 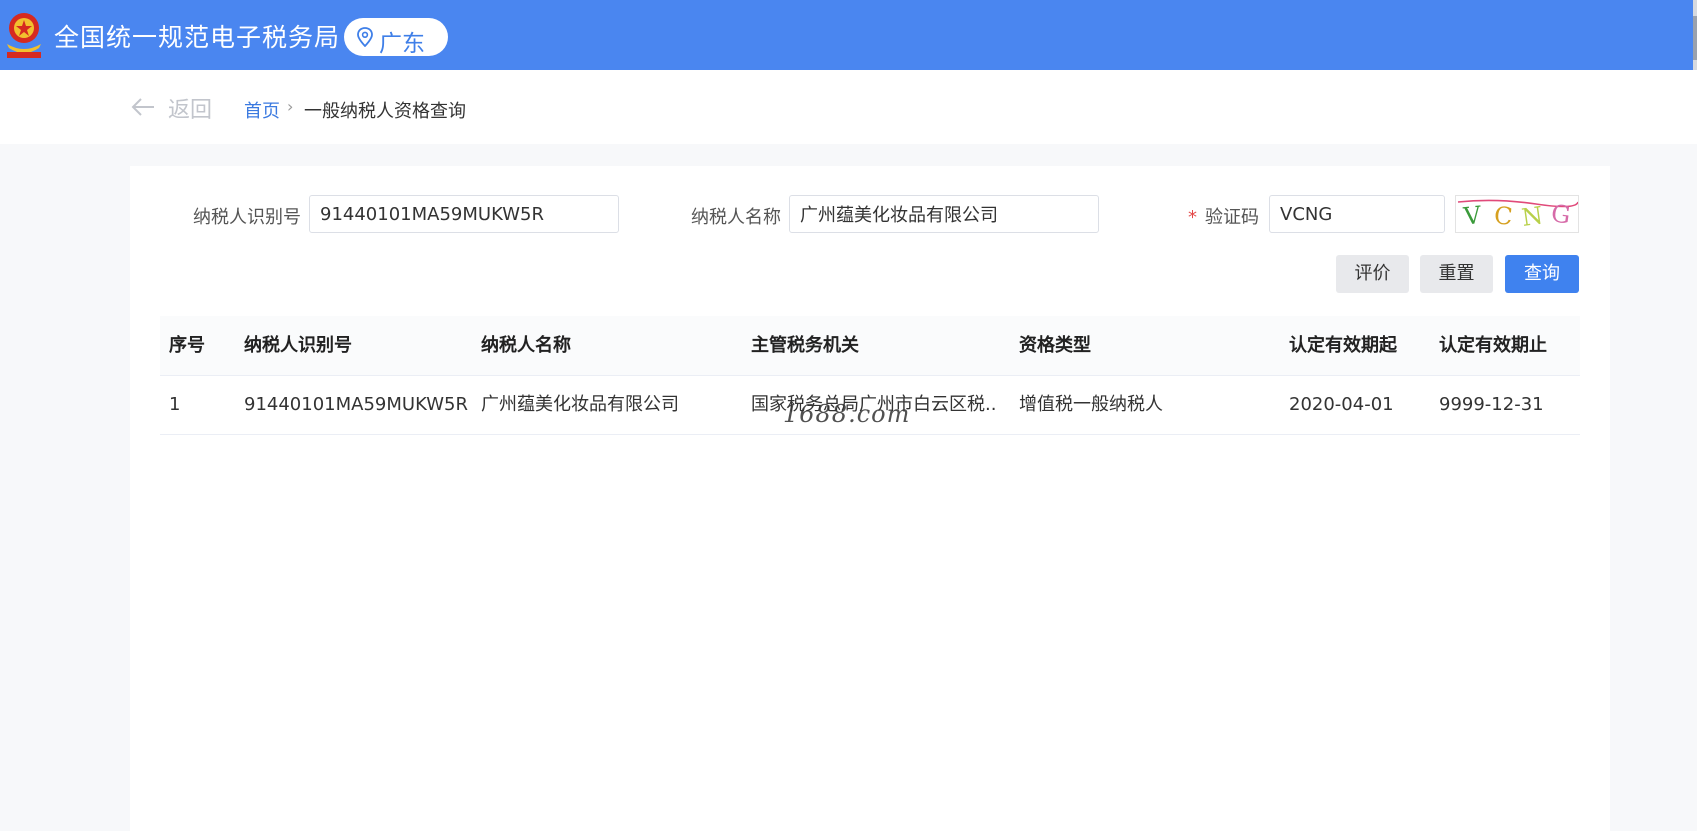 What do you see at coordinates (187, 345) in the screenshot?
I see `col-header-index: 序号` at bounding box center [187, 345].